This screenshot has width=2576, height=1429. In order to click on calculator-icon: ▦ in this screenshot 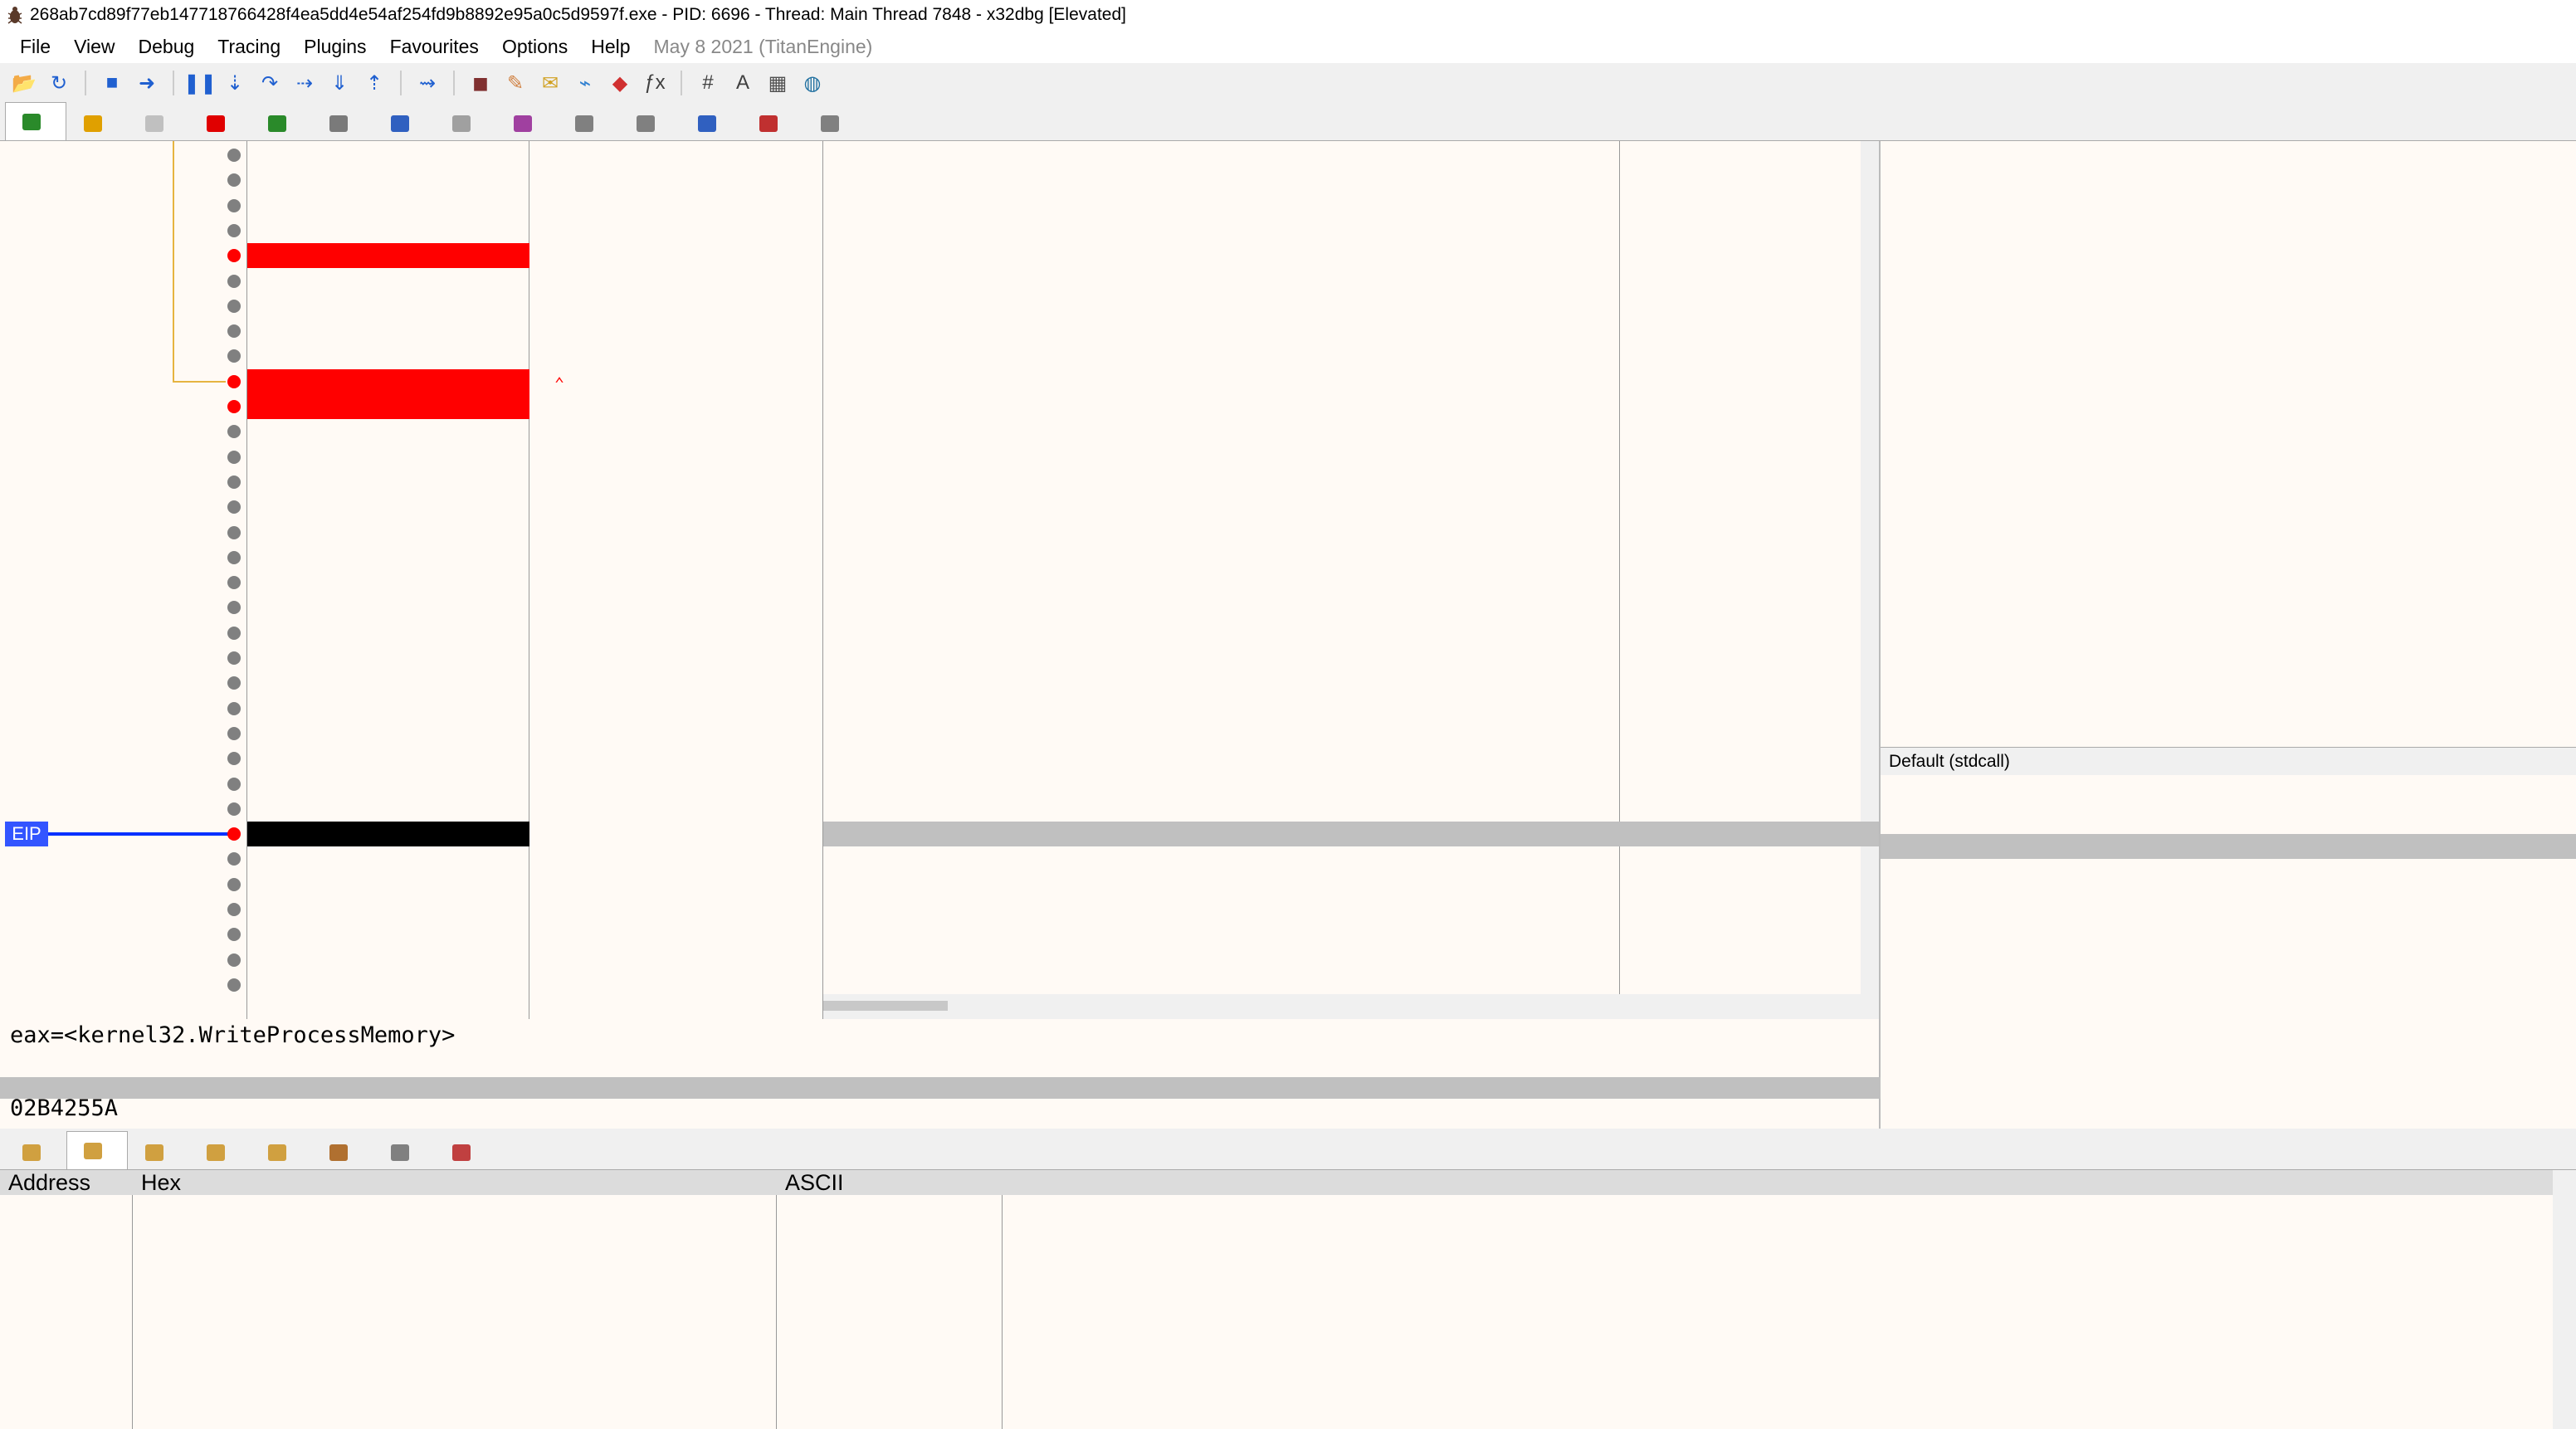, I will do `click(777, 83)`.